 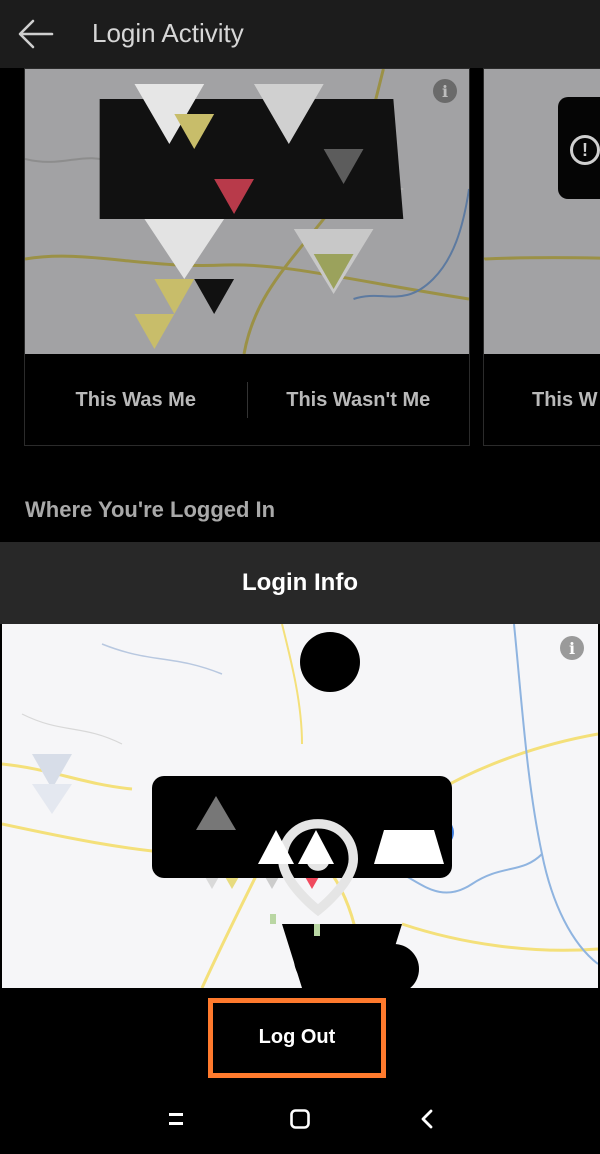 I want to click on sheet-title: Login Info, so click(x=300, y=582).